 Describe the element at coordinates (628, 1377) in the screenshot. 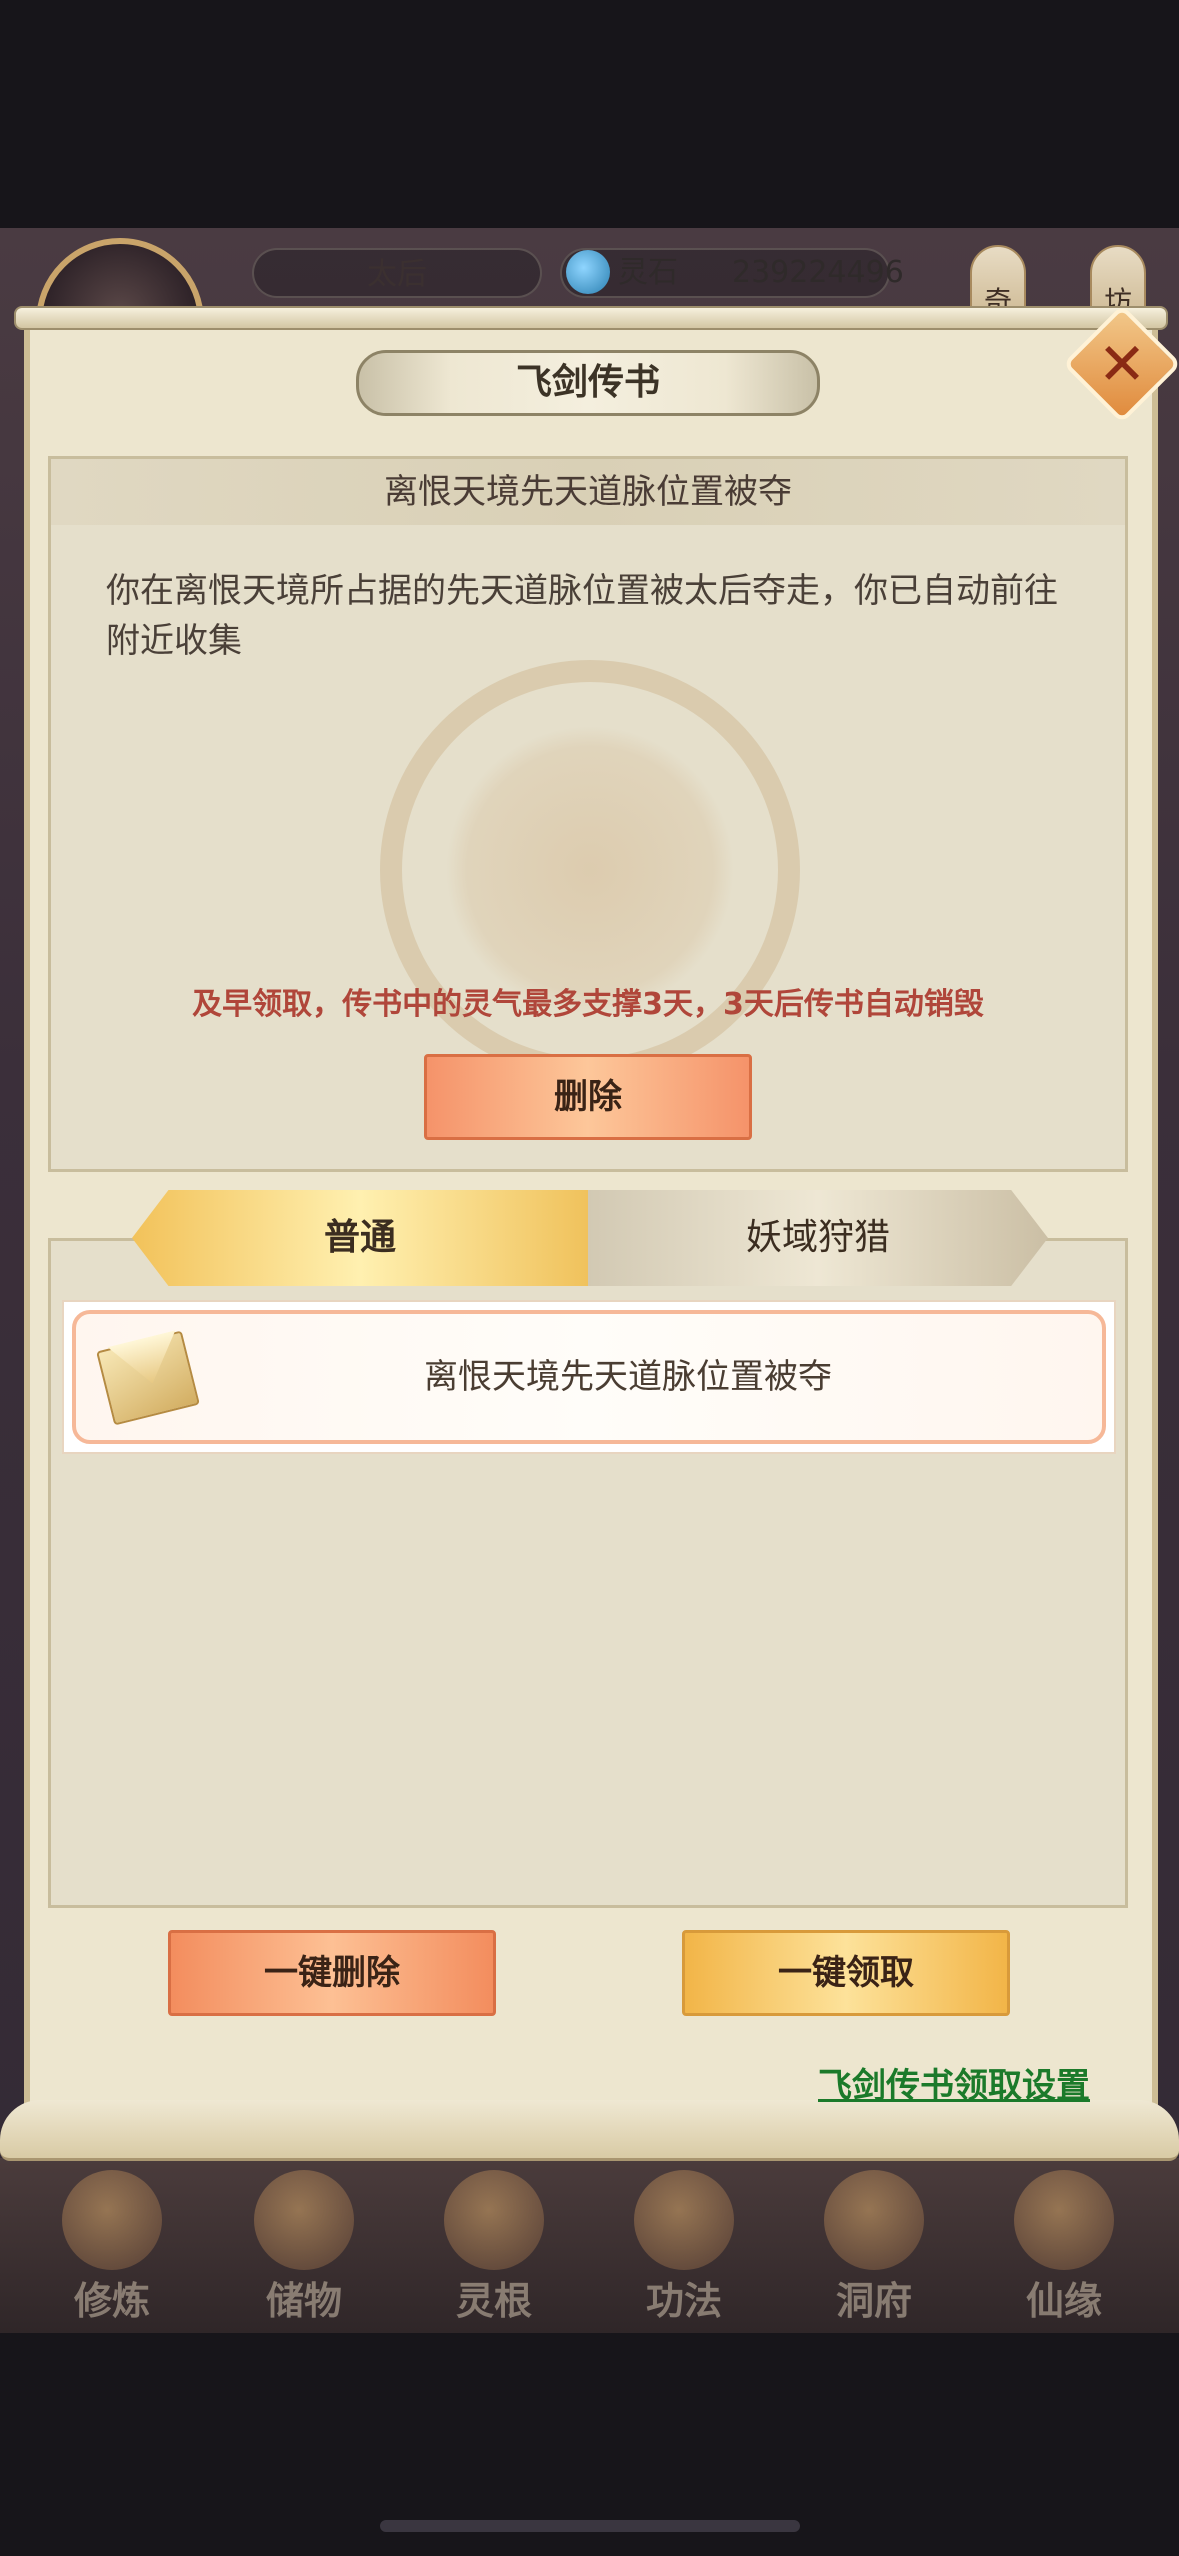

I see `list-item-title: 离恨天境先天道脉位置被夺` at that location.